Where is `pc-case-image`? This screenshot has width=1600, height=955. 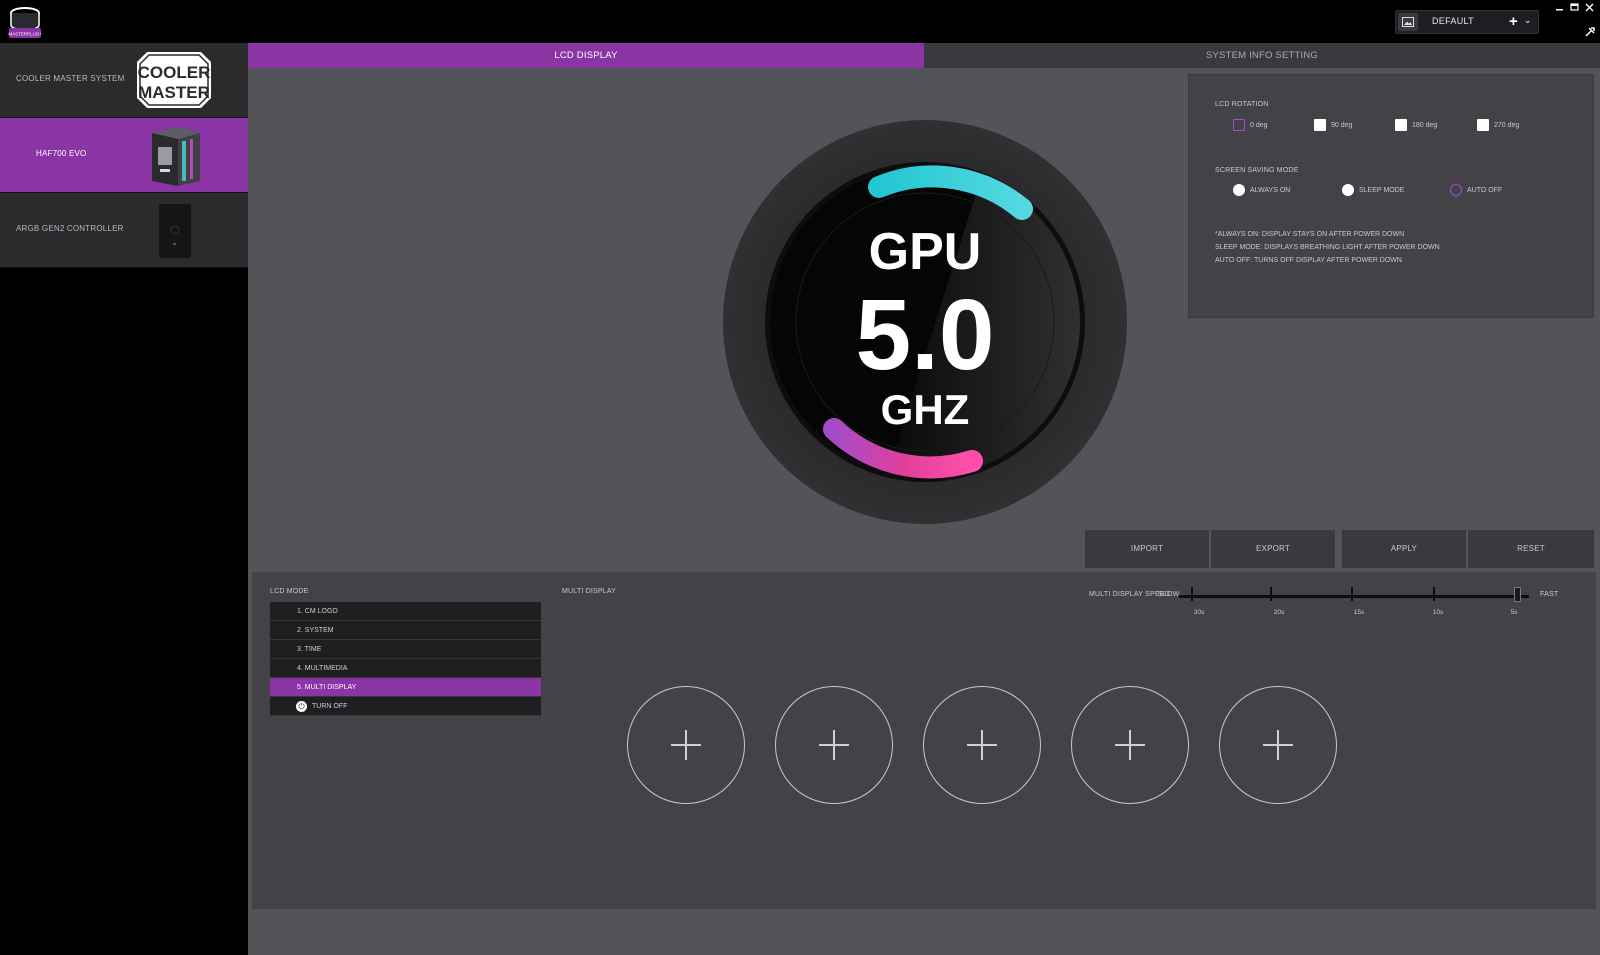 pc-case-image is located at coordinates (175, 158).